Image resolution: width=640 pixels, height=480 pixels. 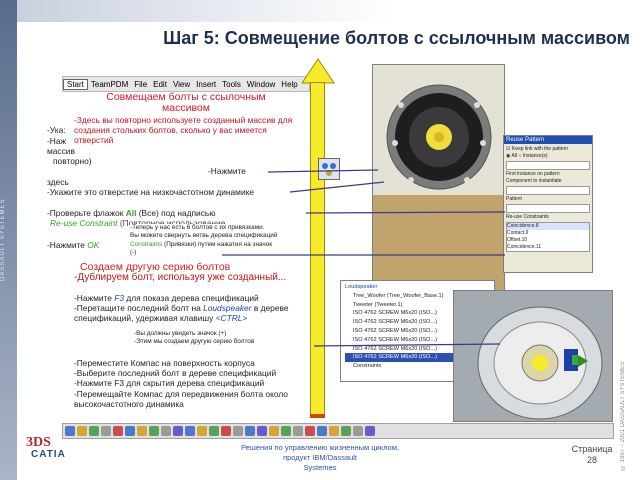 I want to click on toolbar-fit-icon, so click(x=190, y=431).